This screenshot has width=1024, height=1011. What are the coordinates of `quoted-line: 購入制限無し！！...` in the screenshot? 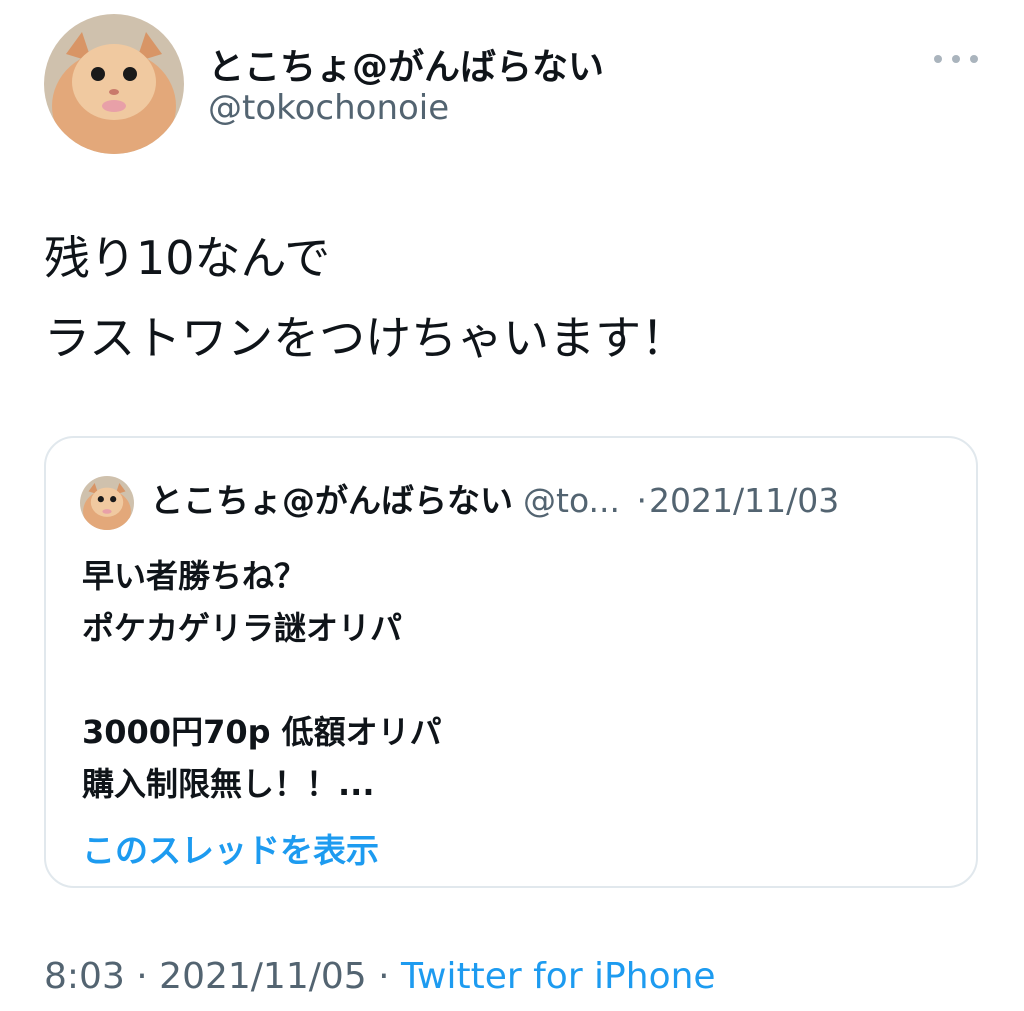 It's located at (228, 784).